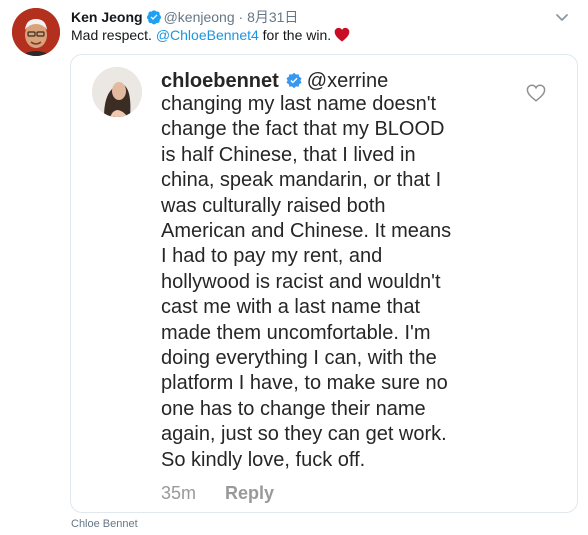  Describe the element at coordinates (272, 256) in the screenshot. I see `comment-line: I had to pay my rent, and` at that location.